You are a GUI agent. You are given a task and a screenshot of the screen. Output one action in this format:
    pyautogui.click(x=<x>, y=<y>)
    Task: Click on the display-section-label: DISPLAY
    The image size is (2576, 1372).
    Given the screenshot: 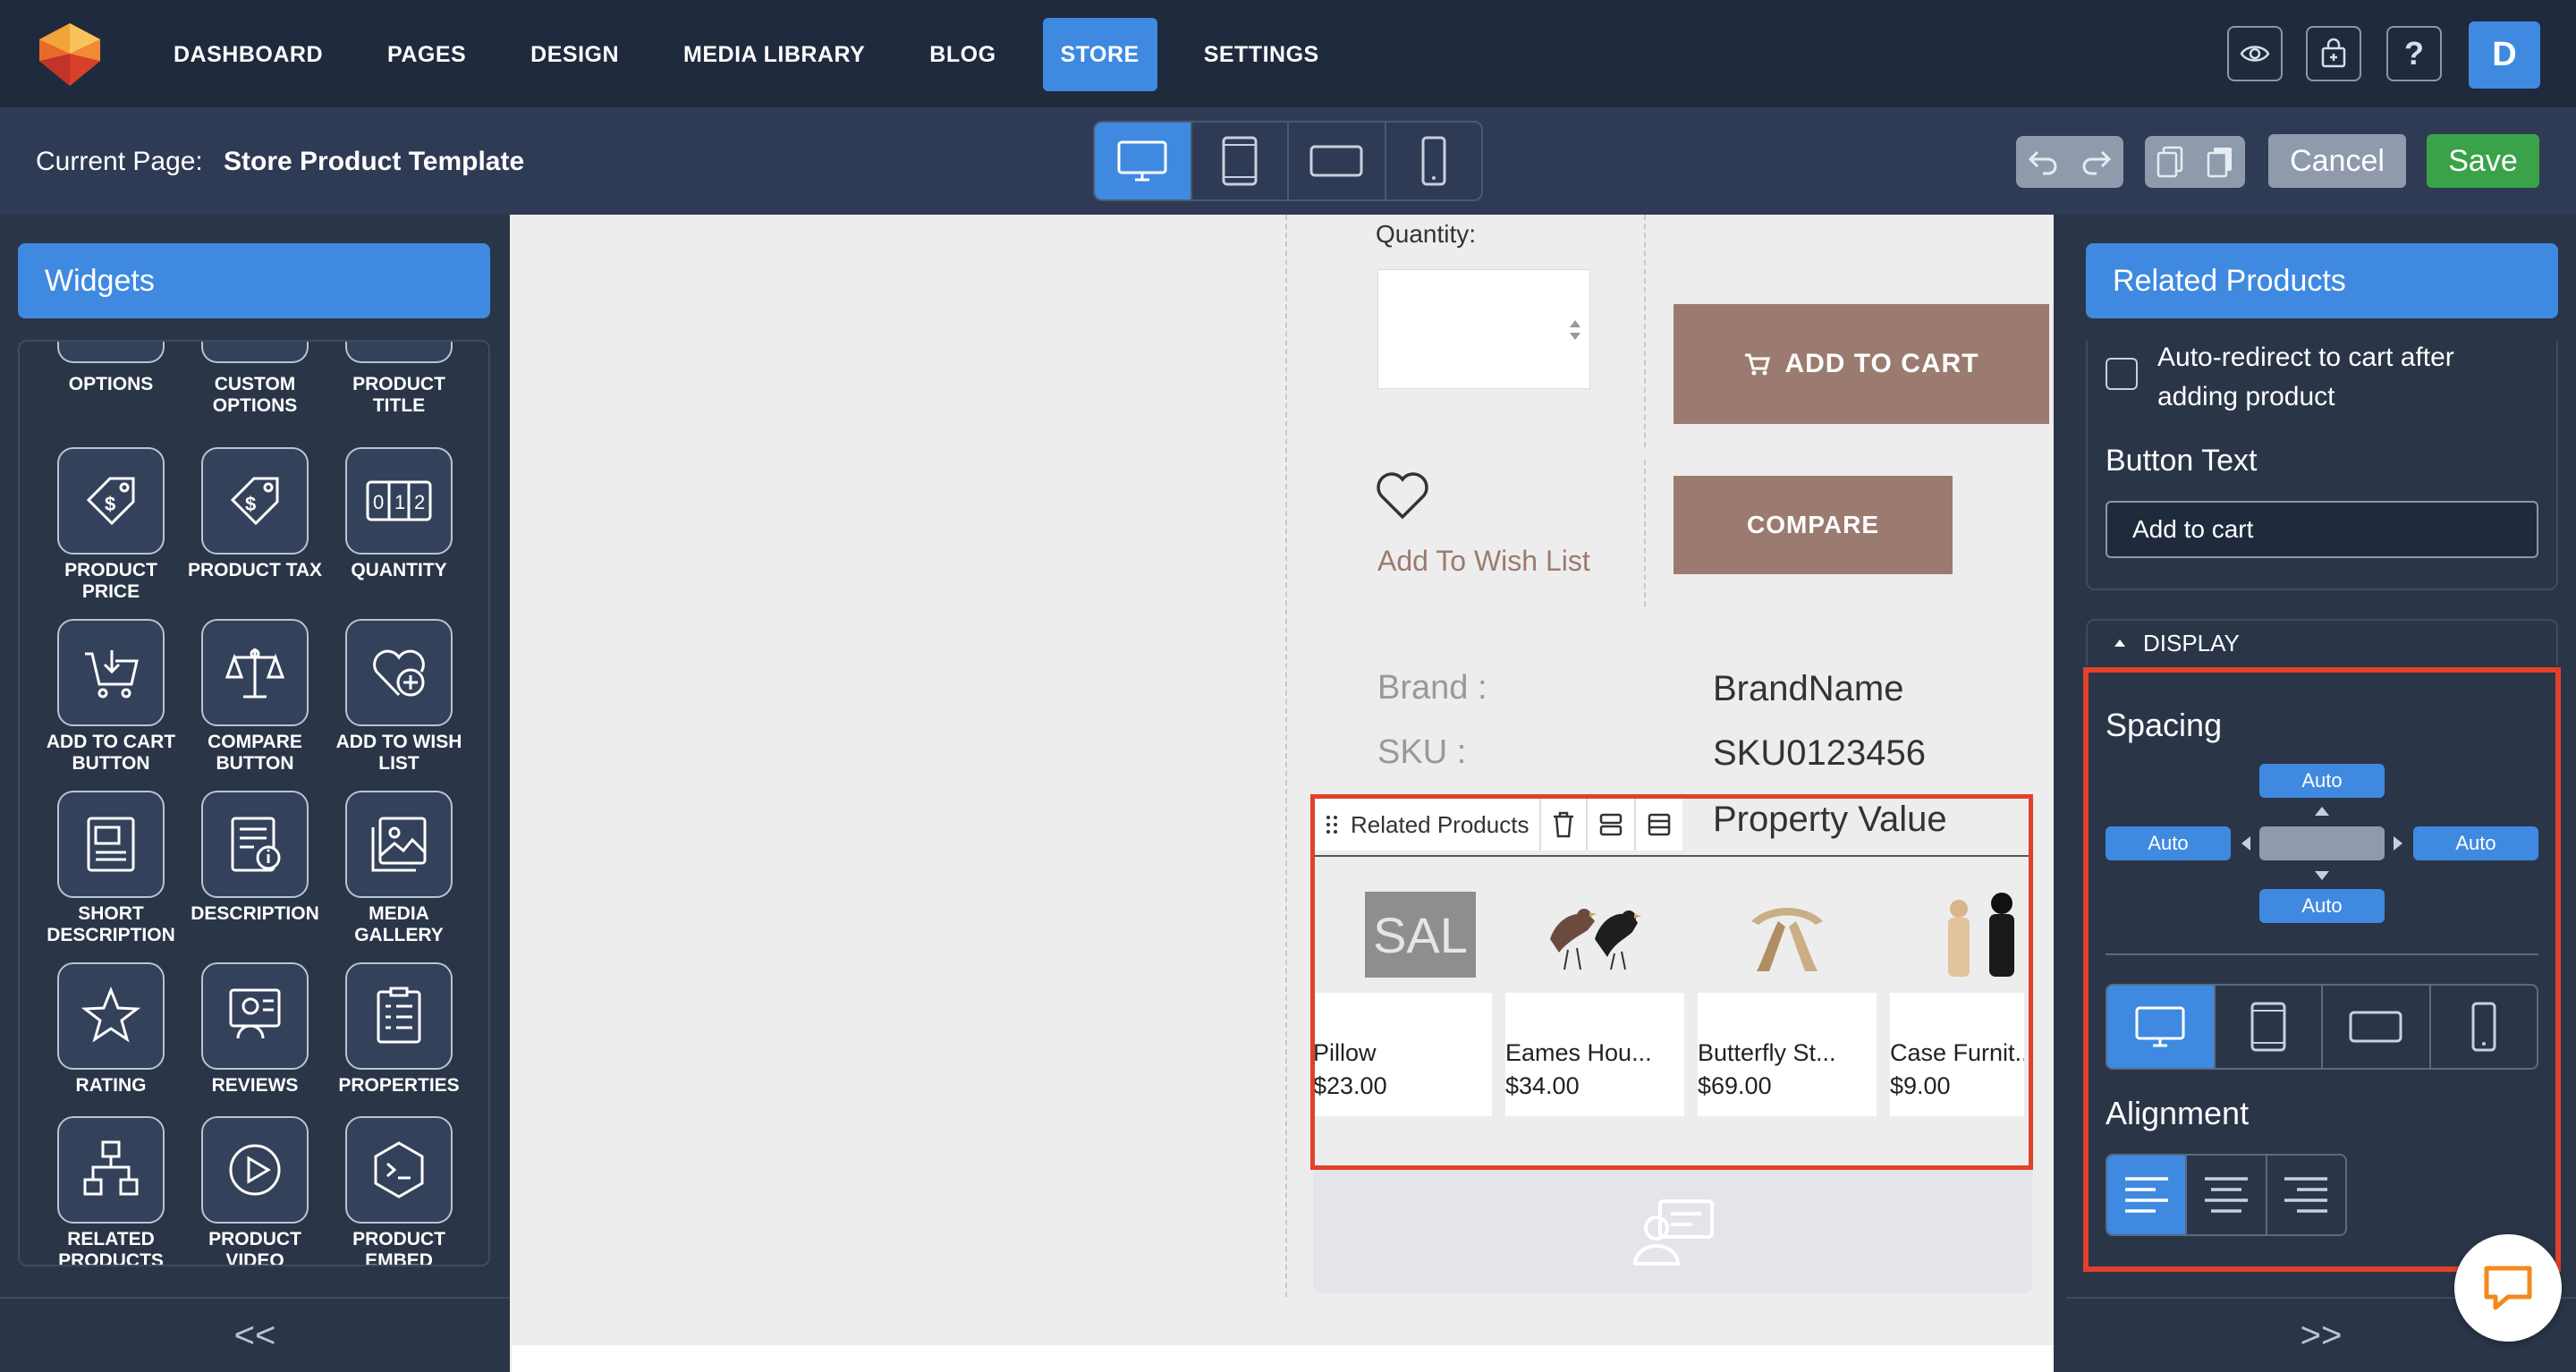 What is the action you would take?
    pyautogui.click(x=2191, y=642)
    